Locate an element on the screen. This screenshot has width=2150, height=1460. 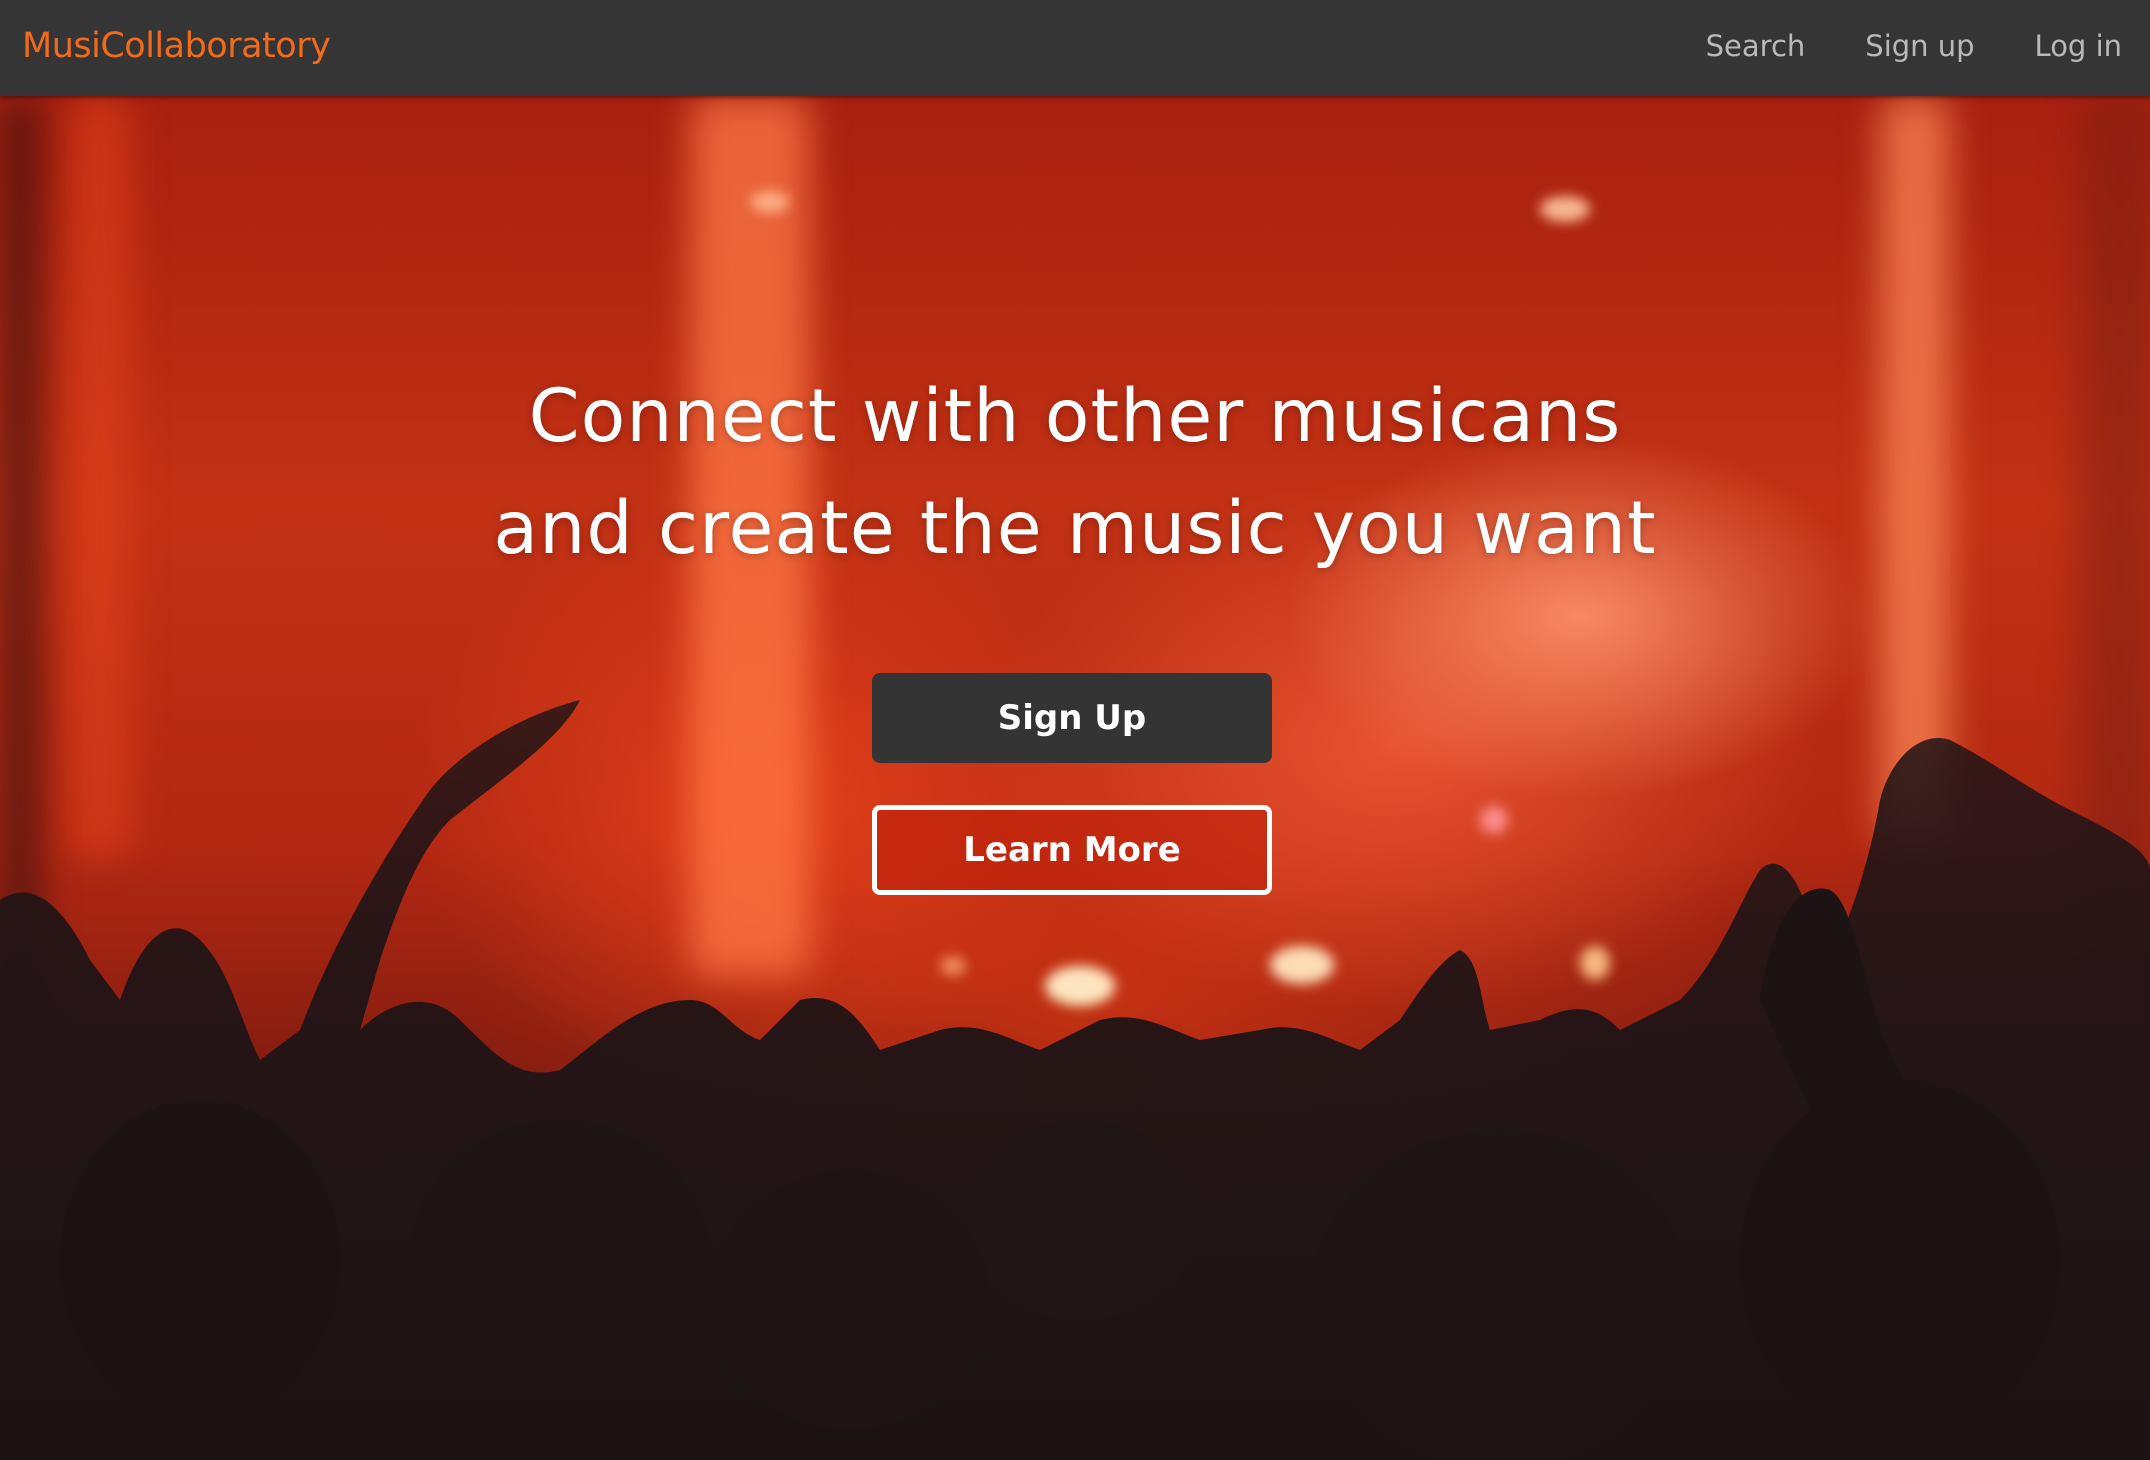
sign-up-button: Sign Up is located at coordinates (1072, 718).